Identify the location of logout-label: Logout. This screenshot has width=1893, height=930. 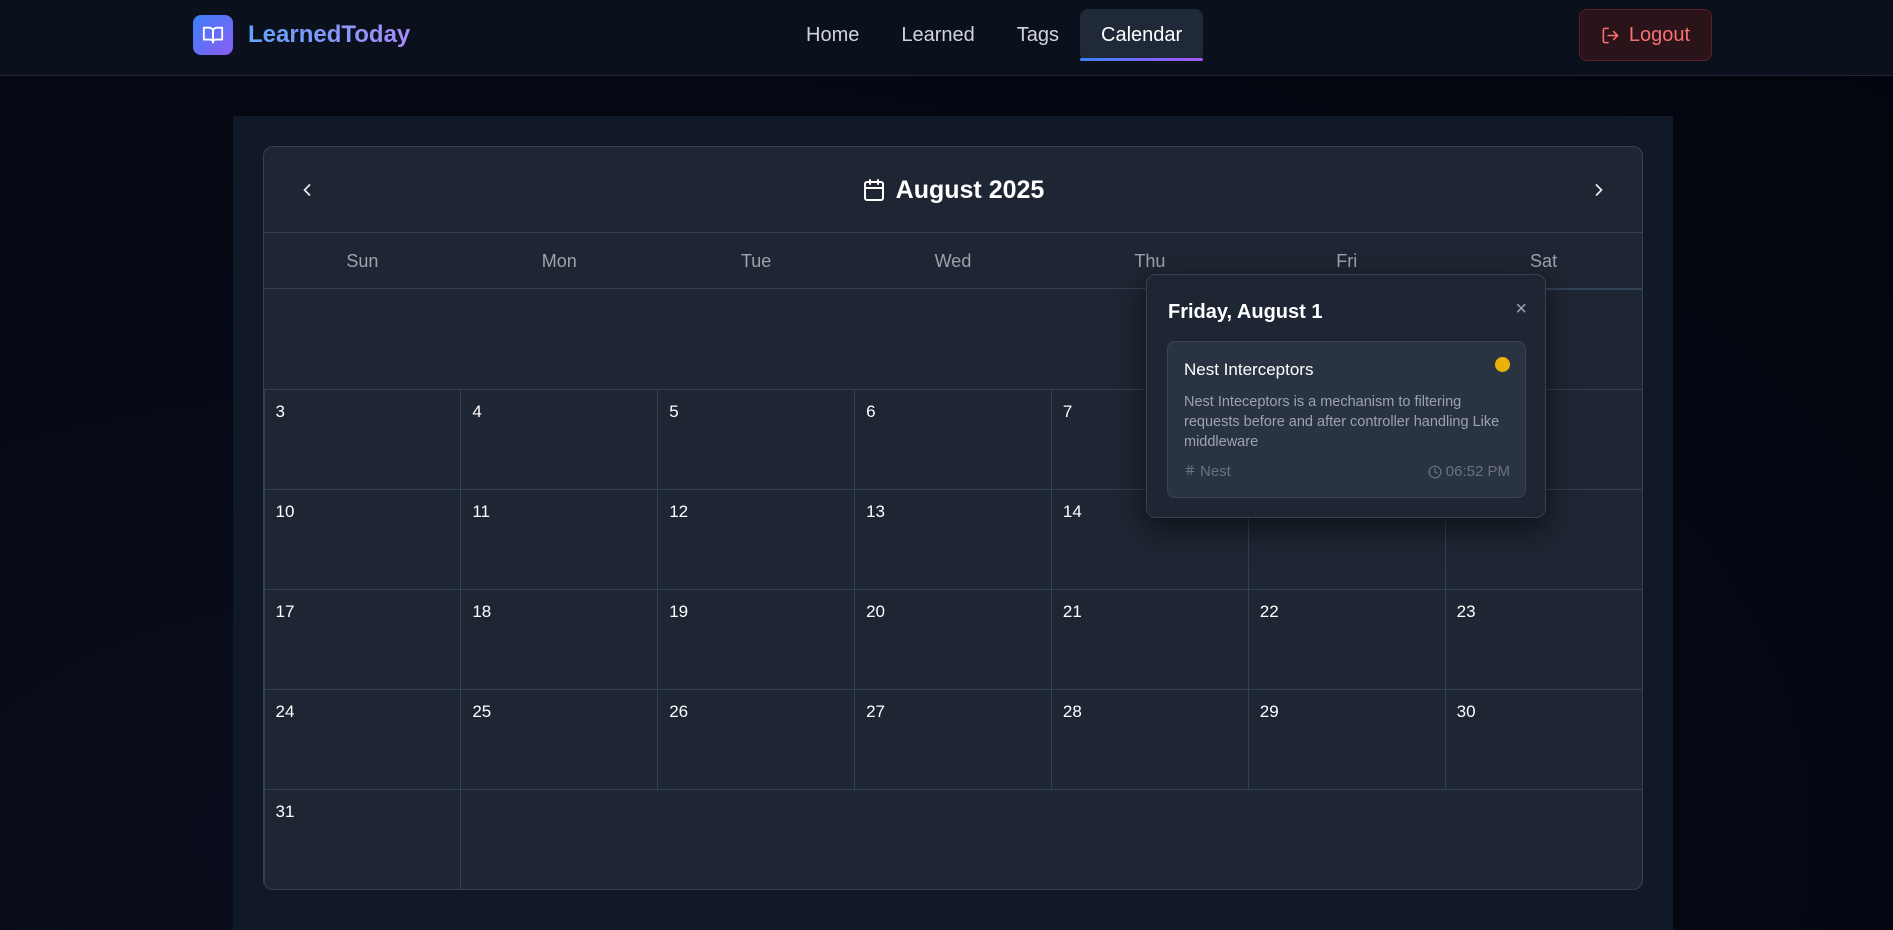
(1659, 34).